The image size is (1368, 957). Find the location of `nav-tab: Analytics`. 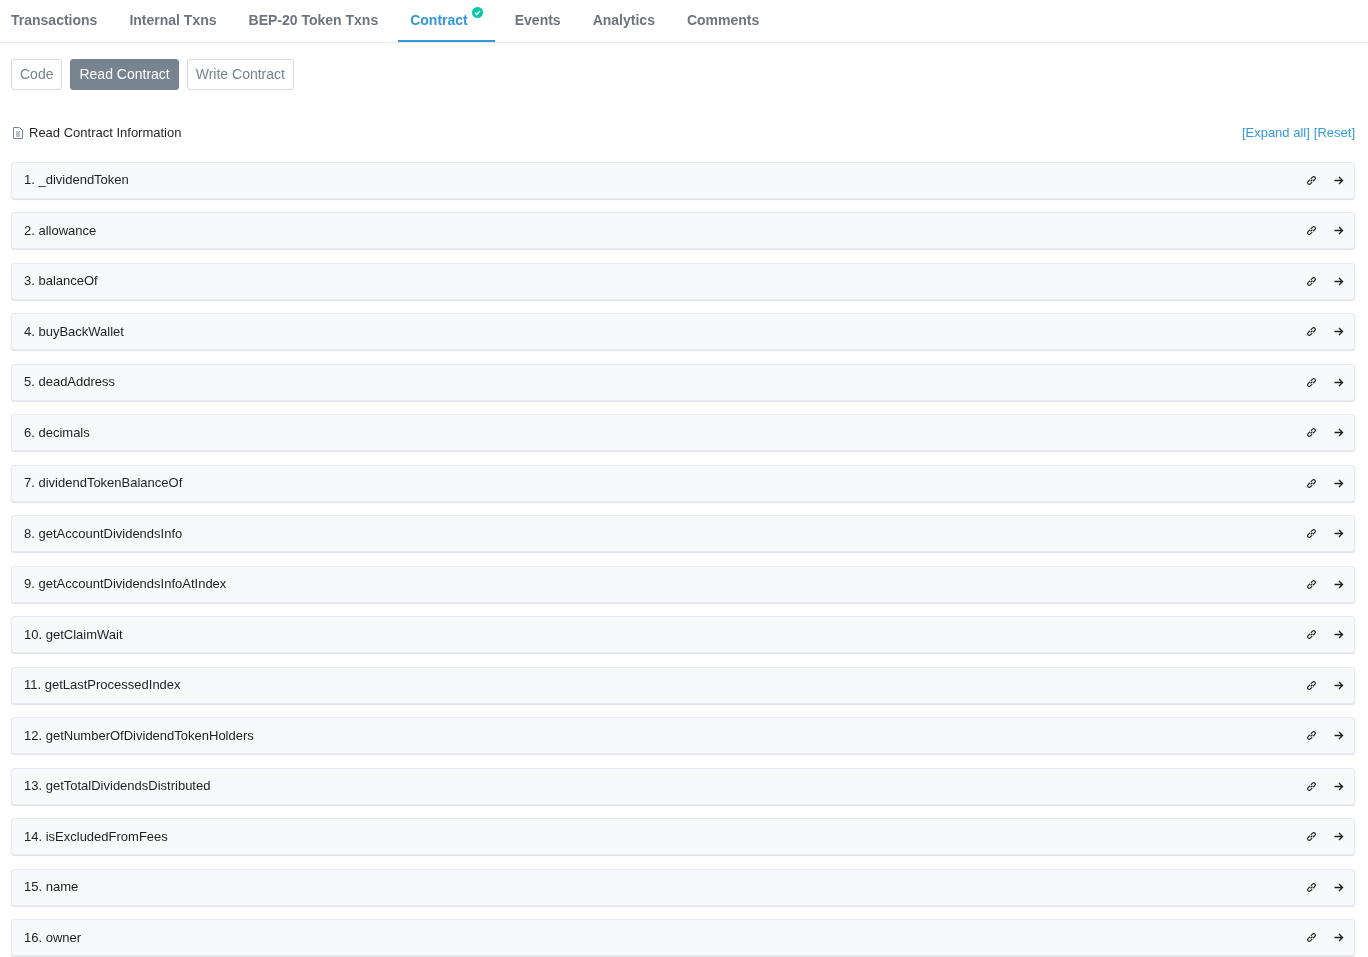

nav-tab: Analytics is located at coordinates (623, 21).